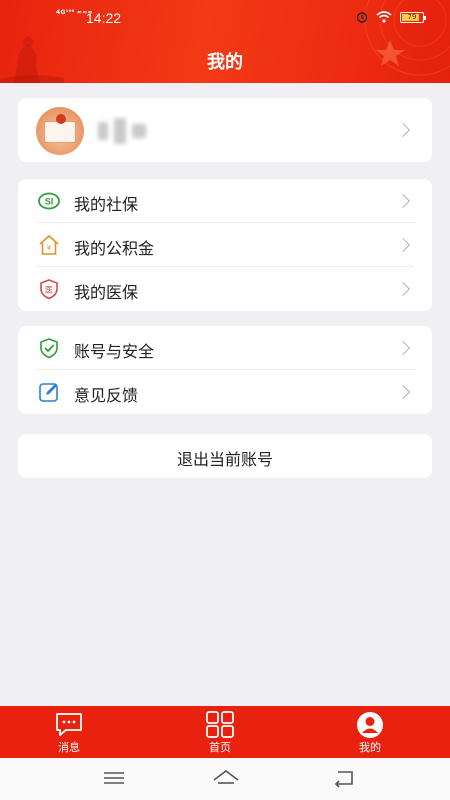 This screenshot has width=450, height=800. I want to click on status-bar: 4G¹⁶⁶ ≈≈≈ 14:22 79, so click(225, 18).